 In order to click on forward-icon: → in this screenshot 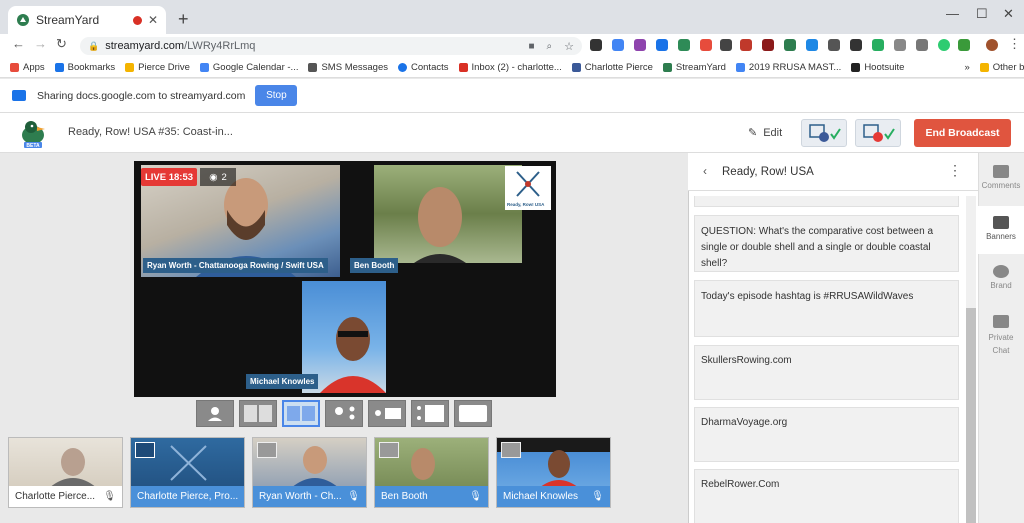, I will do `click(40, 43)`.